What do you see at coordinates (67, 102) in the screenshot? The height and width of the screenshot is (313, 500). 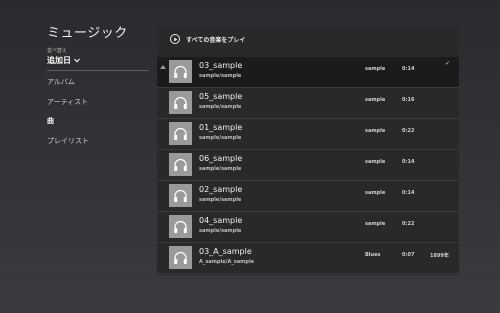 I see `nav-item-artists: アーティスト` at bounding box center [67, 102].